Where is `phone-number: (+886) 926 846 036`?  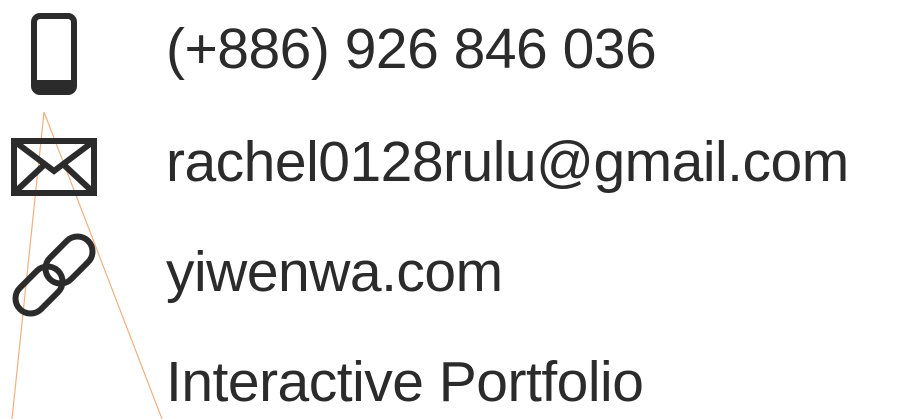 phone-number: (+886) 926 846 036 is located at coordinates (411, 49).